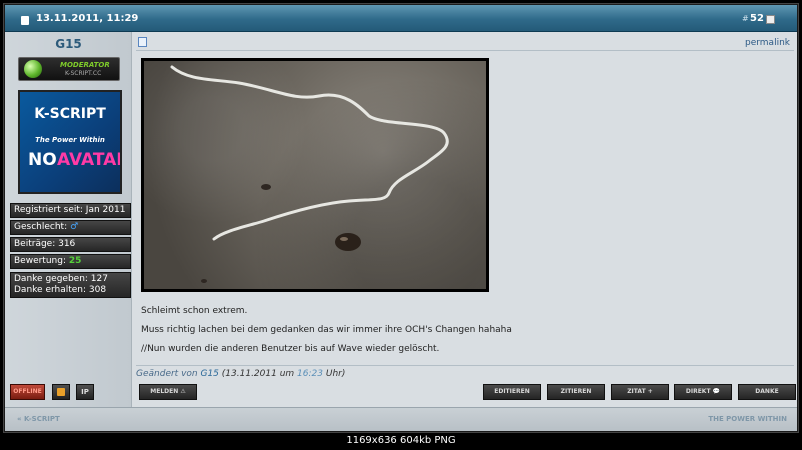 This screenshot has width=802, height=450. Describe the element at coordinates (767, 392) in the screenshot. I see `thanks-button: DANKE` at that location.